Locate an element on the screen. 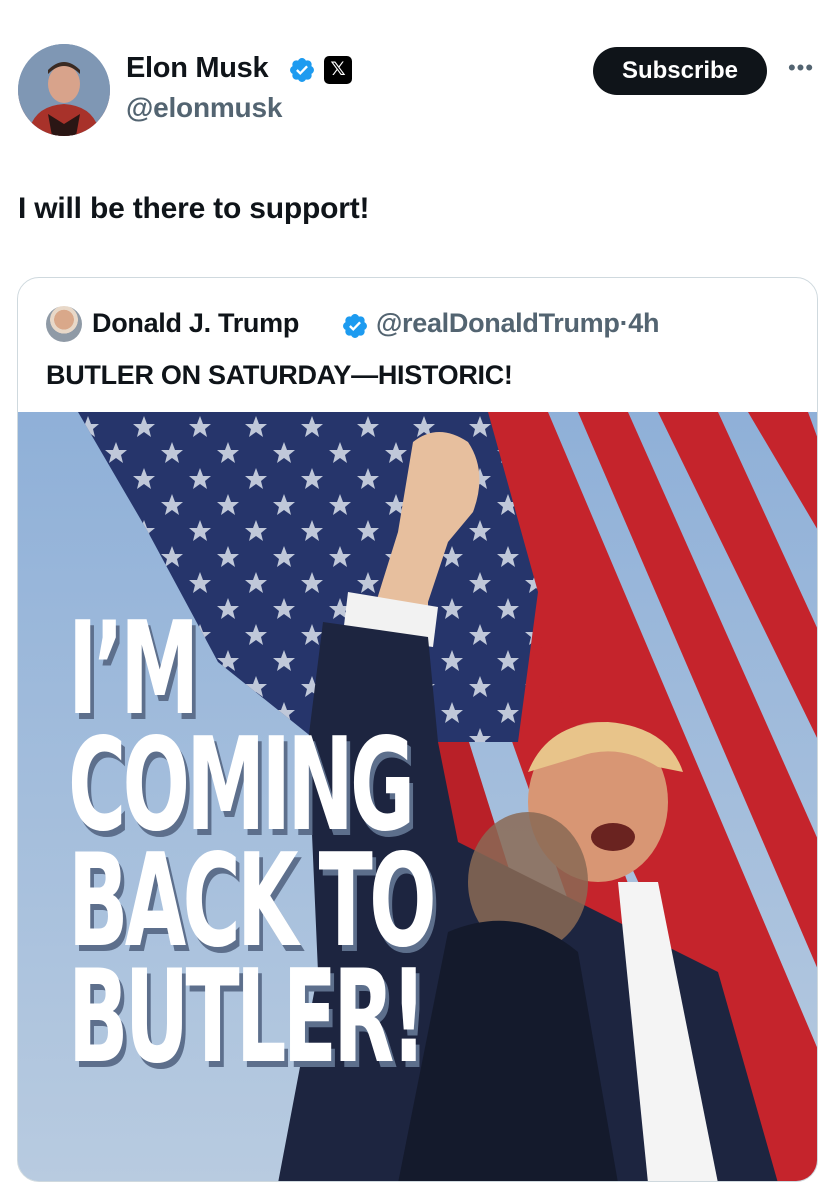  x-logo-icon: 𝕏 is located at coordinates (338, 70).